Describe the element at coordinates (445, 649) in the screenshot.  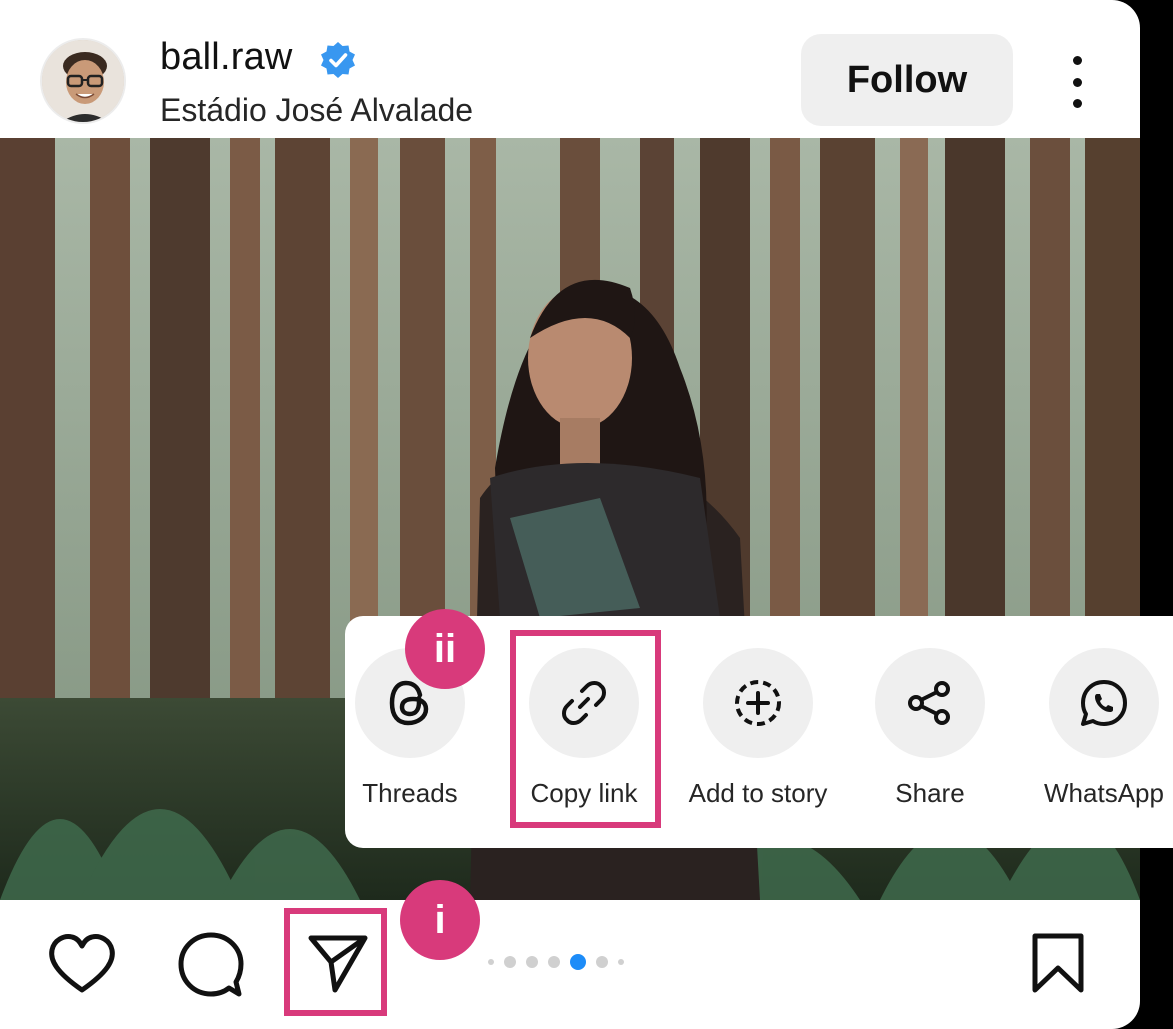
I see `step-badge-ii: ii` at that location.